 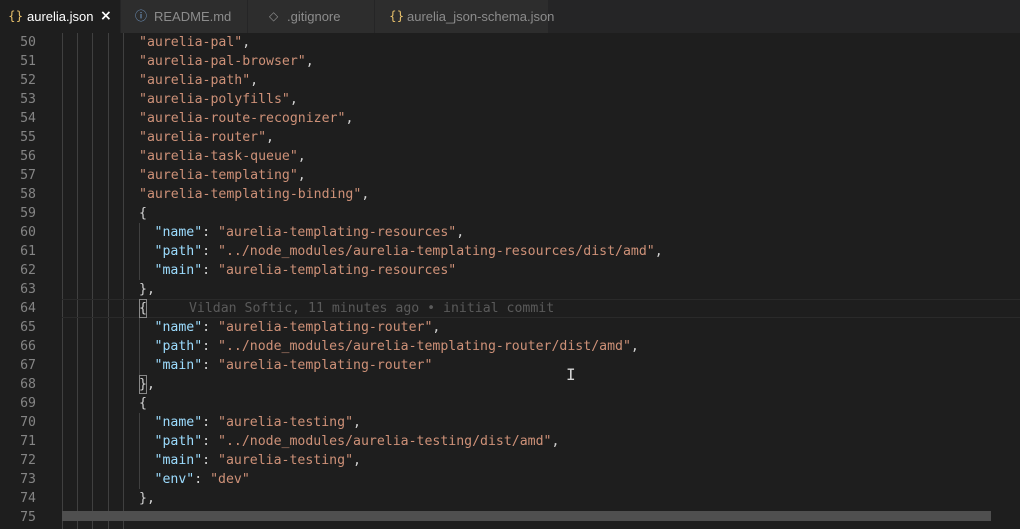 What do you see at coordinates (184, 16) in the screenshot?
I see `tab-readme-md: ⓘ README.md` at bounding box center [184, 16].